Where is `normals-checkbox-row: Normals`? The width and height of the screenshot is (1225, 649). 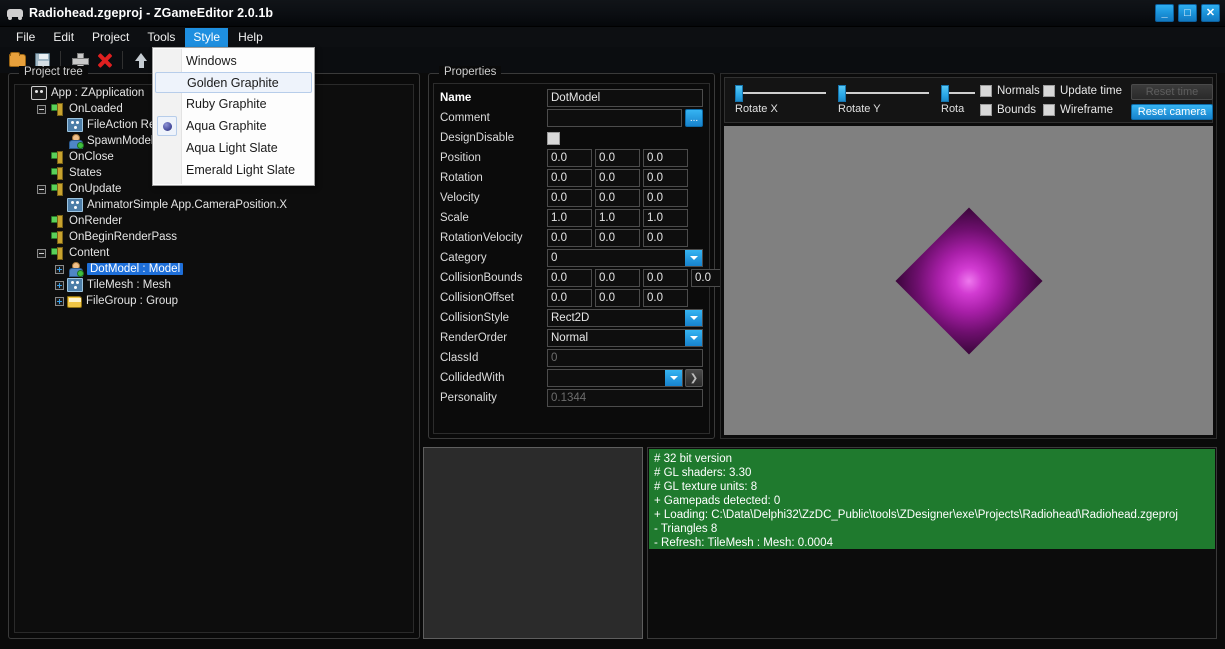 normals-checkbox-row: Normals is located at coordinates (1010, 91).